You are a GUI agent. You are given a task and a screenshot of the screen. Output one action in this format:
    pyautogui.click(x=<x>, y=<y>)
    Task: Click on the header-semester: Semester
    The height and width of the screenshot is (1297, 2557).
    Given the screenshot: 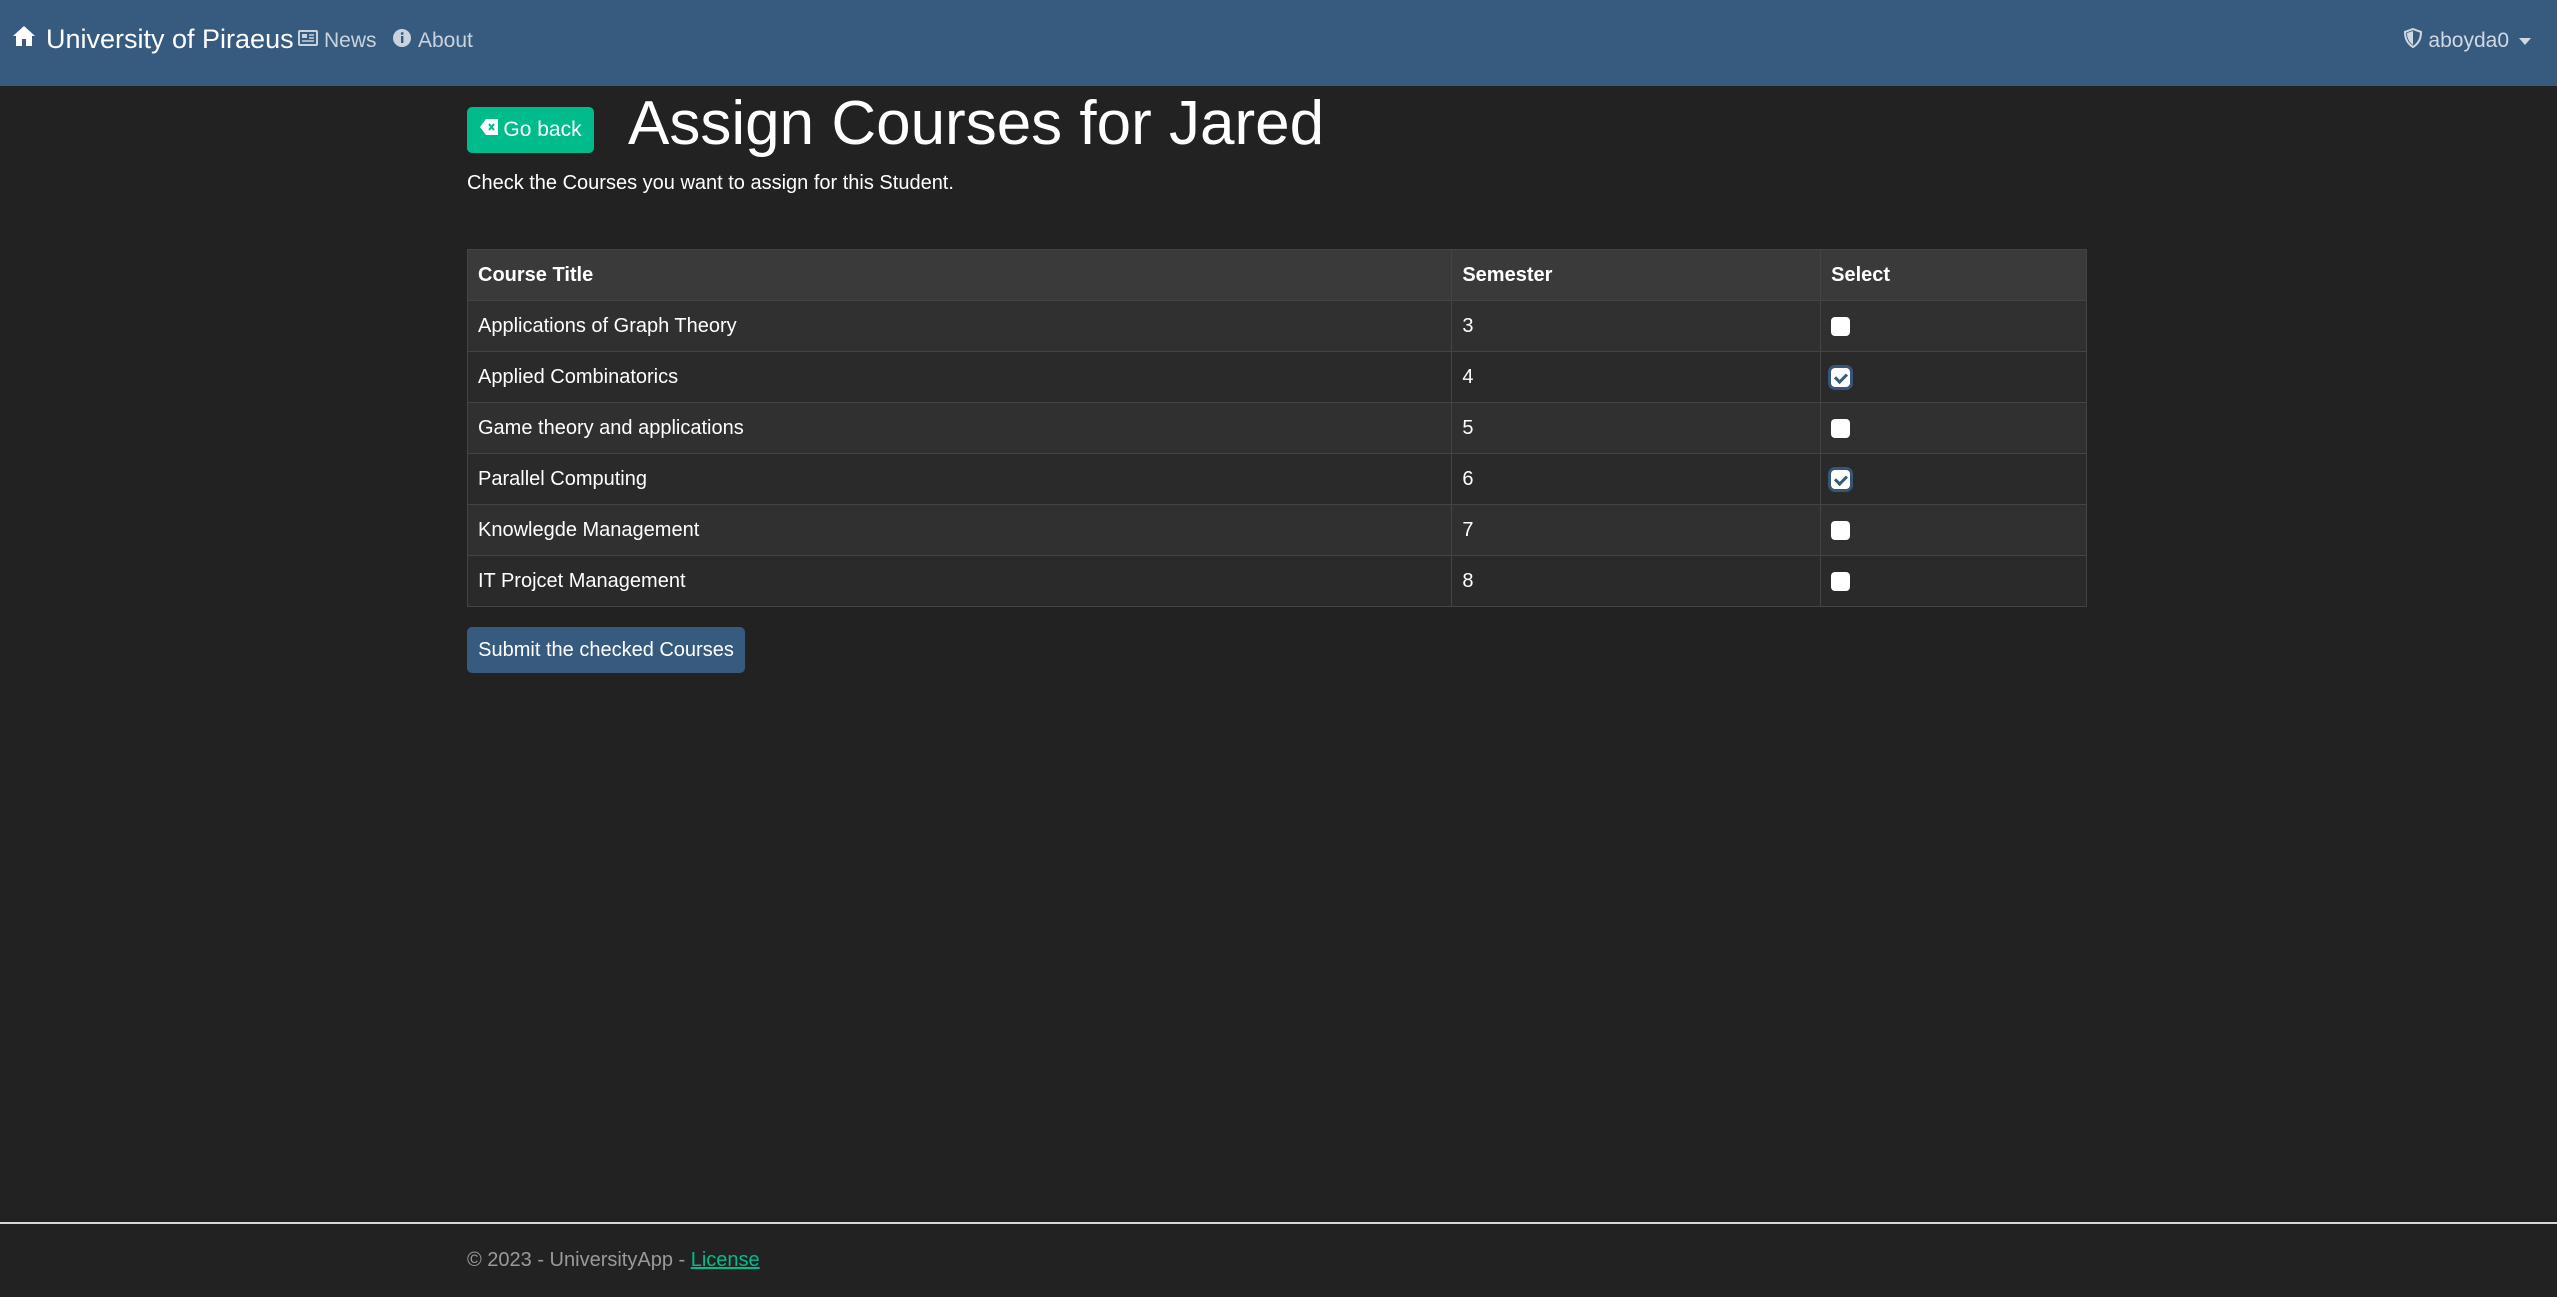 What is the action you would take?
    pyautogui.click(x=1636, y=275)
    